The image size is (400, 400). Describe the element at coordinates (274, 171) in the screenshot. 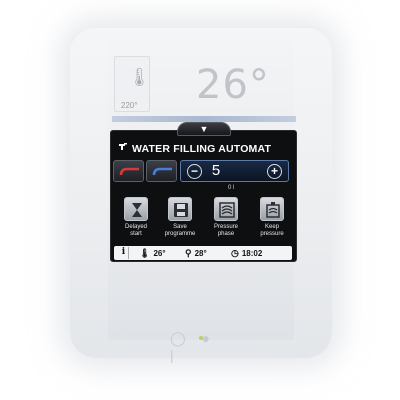

I see `increase-button: +` at that location.